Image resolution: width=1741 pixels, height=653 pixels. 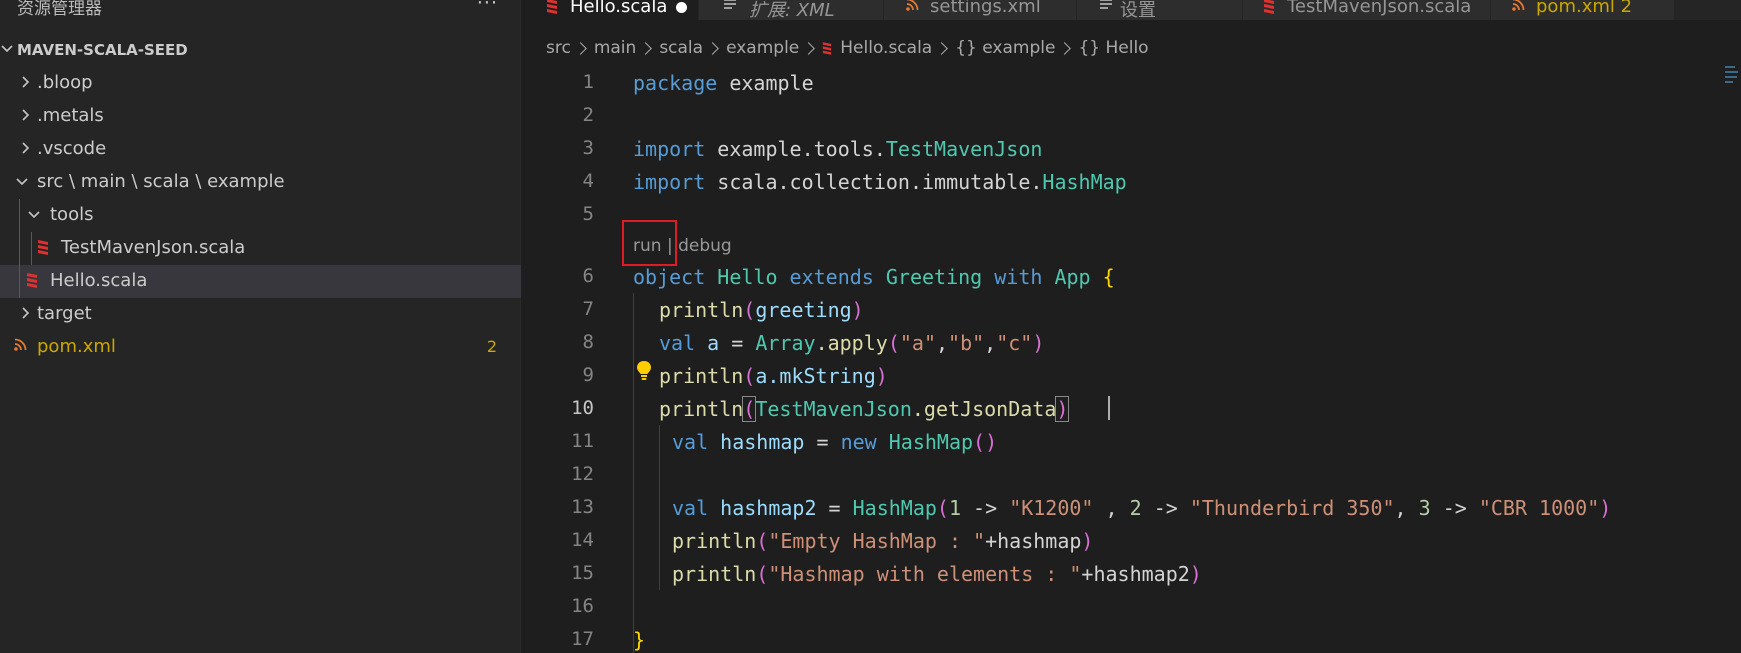 What do you see at coordinates (260, 116) in the screenshot?
I see `tree-item-metals: .metals` at bounding box center [260, 116].